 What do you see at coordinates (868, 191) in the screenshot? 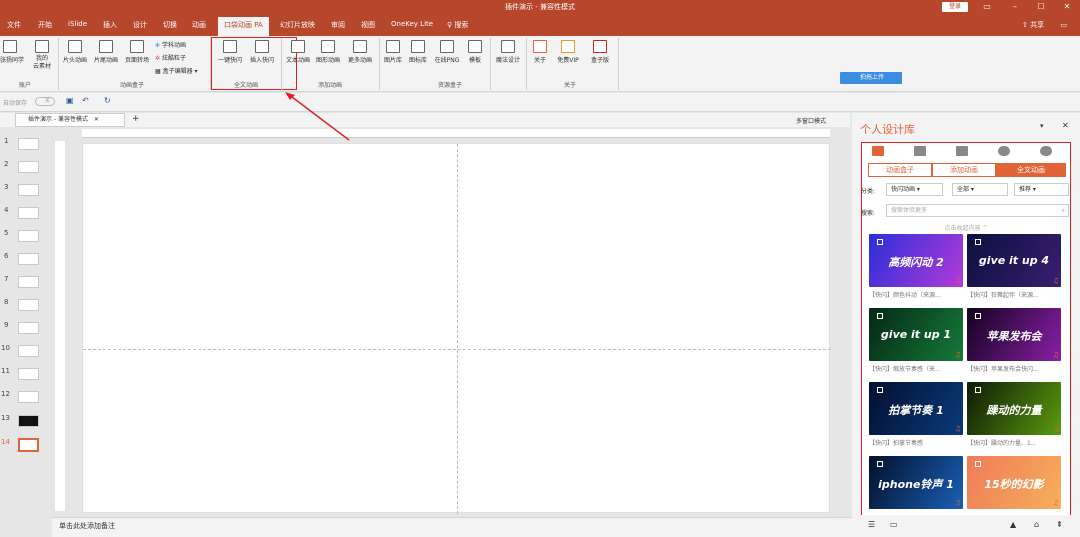
I see `category-label: 分类:` at bounding box center [868, 191].